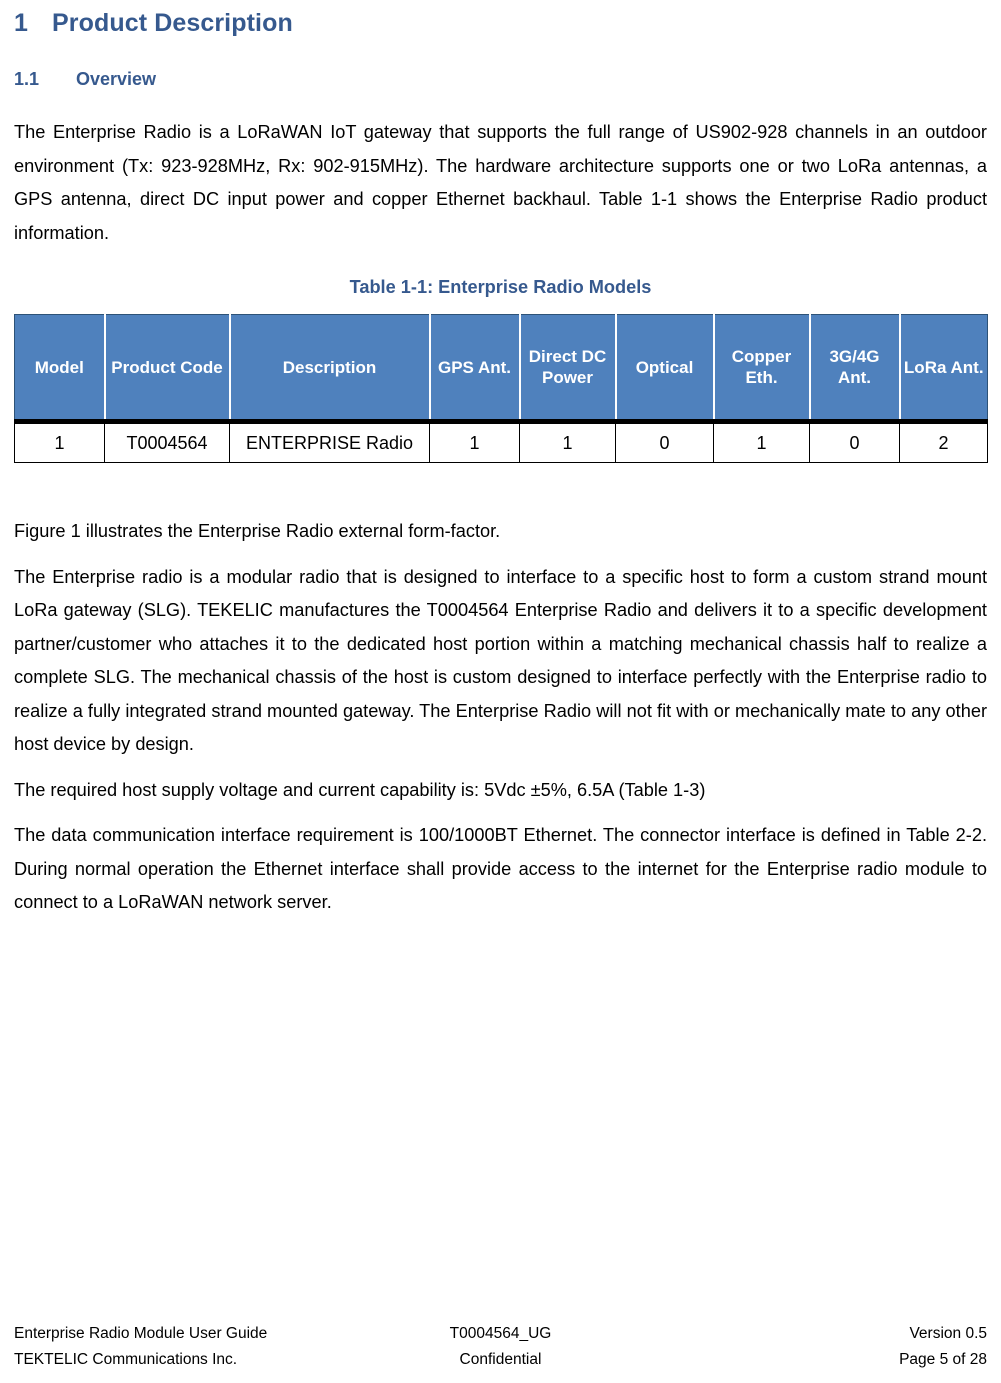 The width and height of the screenshot is (1001, 1383). Describe the element at coordinates (567, 368) in the screenshot. I see `column-header-direct-dc-power: Direct DC Power` at that location.